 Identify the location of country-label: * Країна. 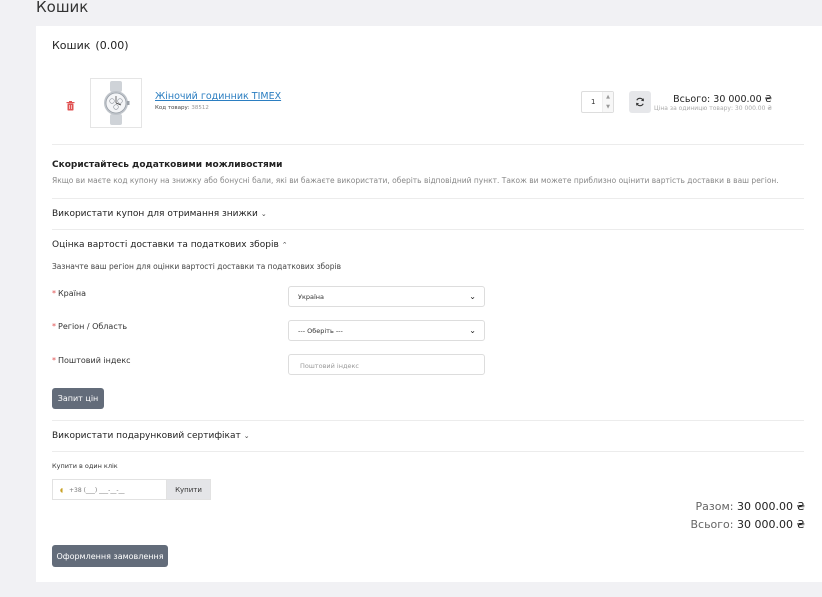
(69, 293).